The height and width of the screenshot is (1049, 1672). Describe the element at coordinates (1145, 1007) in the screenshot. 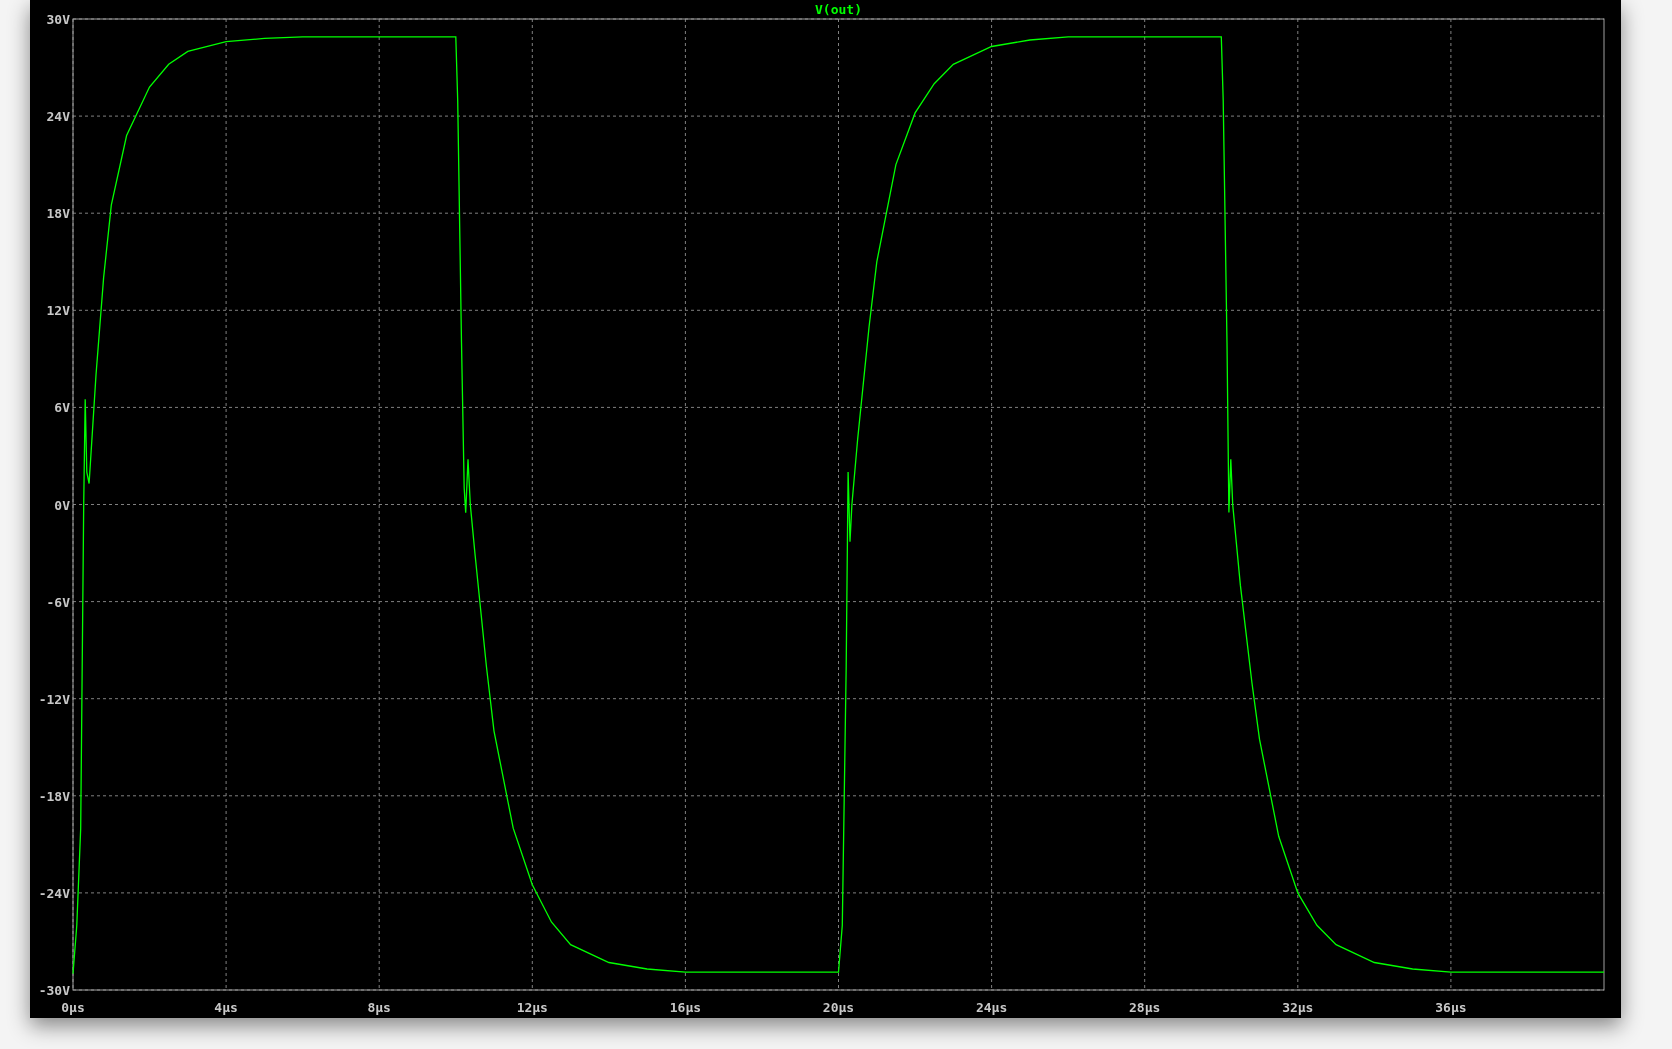

I see `axis-tick-label: 28µs` at that location.